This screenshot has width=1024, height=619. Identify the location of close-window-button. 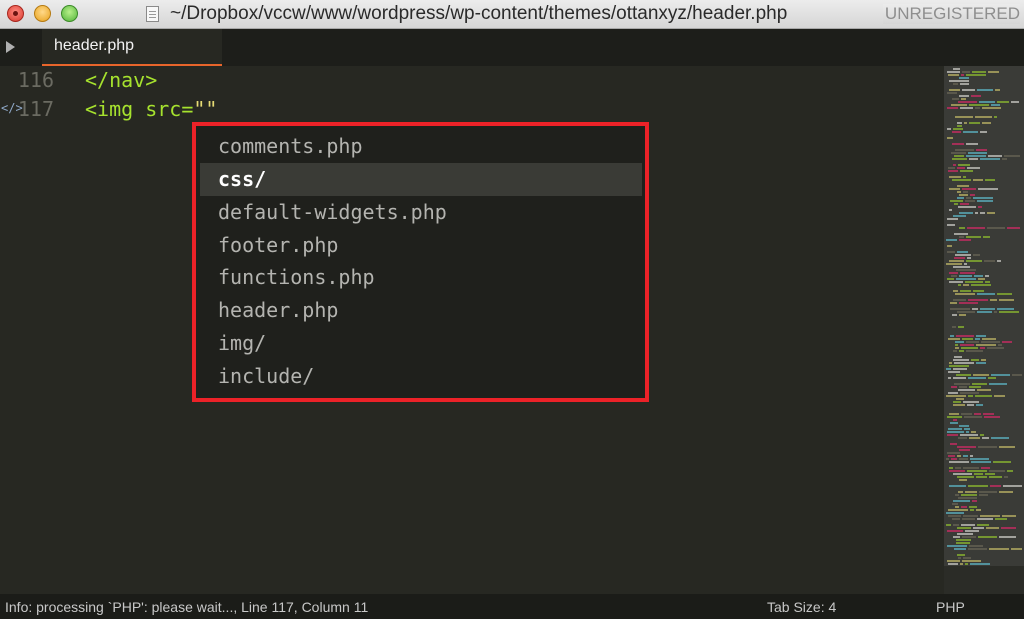
(15, 13).